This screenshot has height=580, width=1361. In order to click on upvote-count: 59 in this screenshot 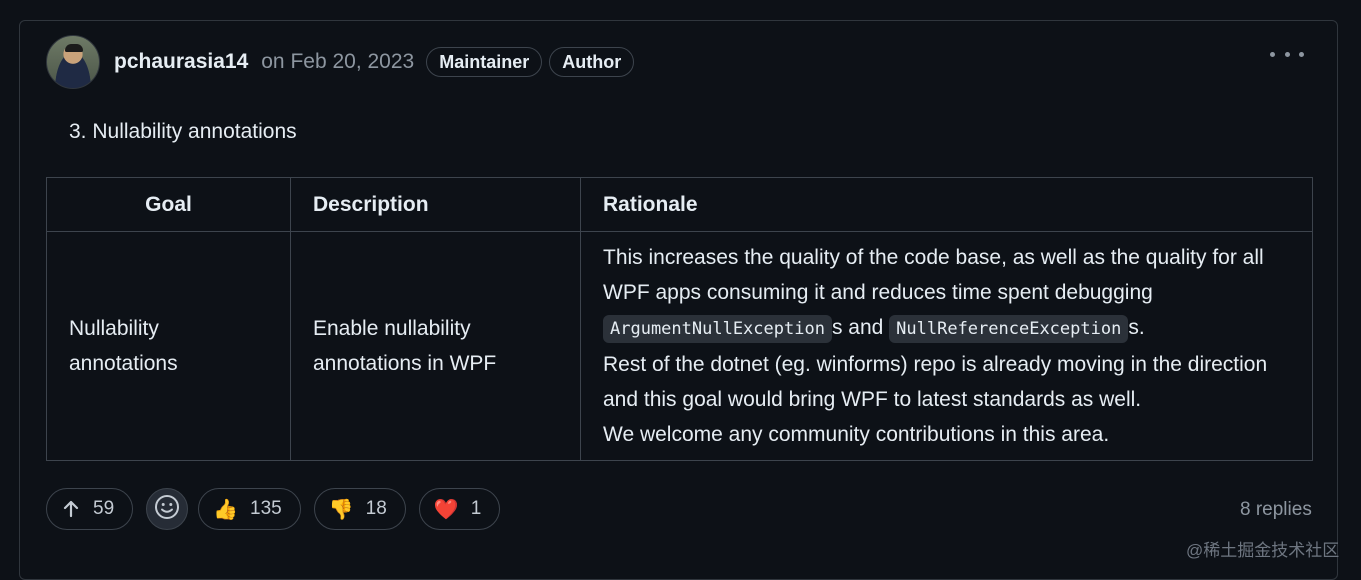, I will do `click(104, 508)`.